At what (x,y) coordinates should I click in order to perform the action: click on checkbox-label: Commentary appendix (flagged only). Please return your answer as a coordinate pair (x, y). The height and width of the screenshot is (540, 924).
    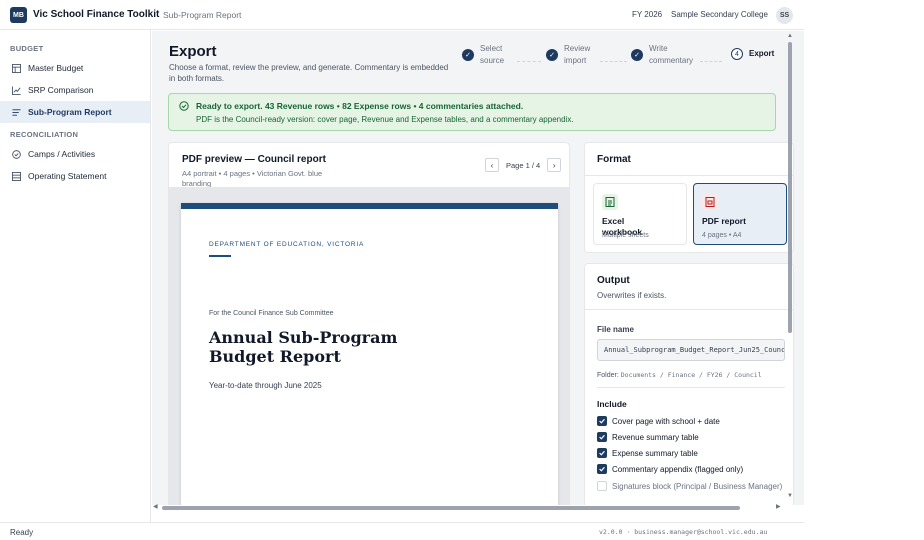
    Looking at the image, I should click on (678, 469).